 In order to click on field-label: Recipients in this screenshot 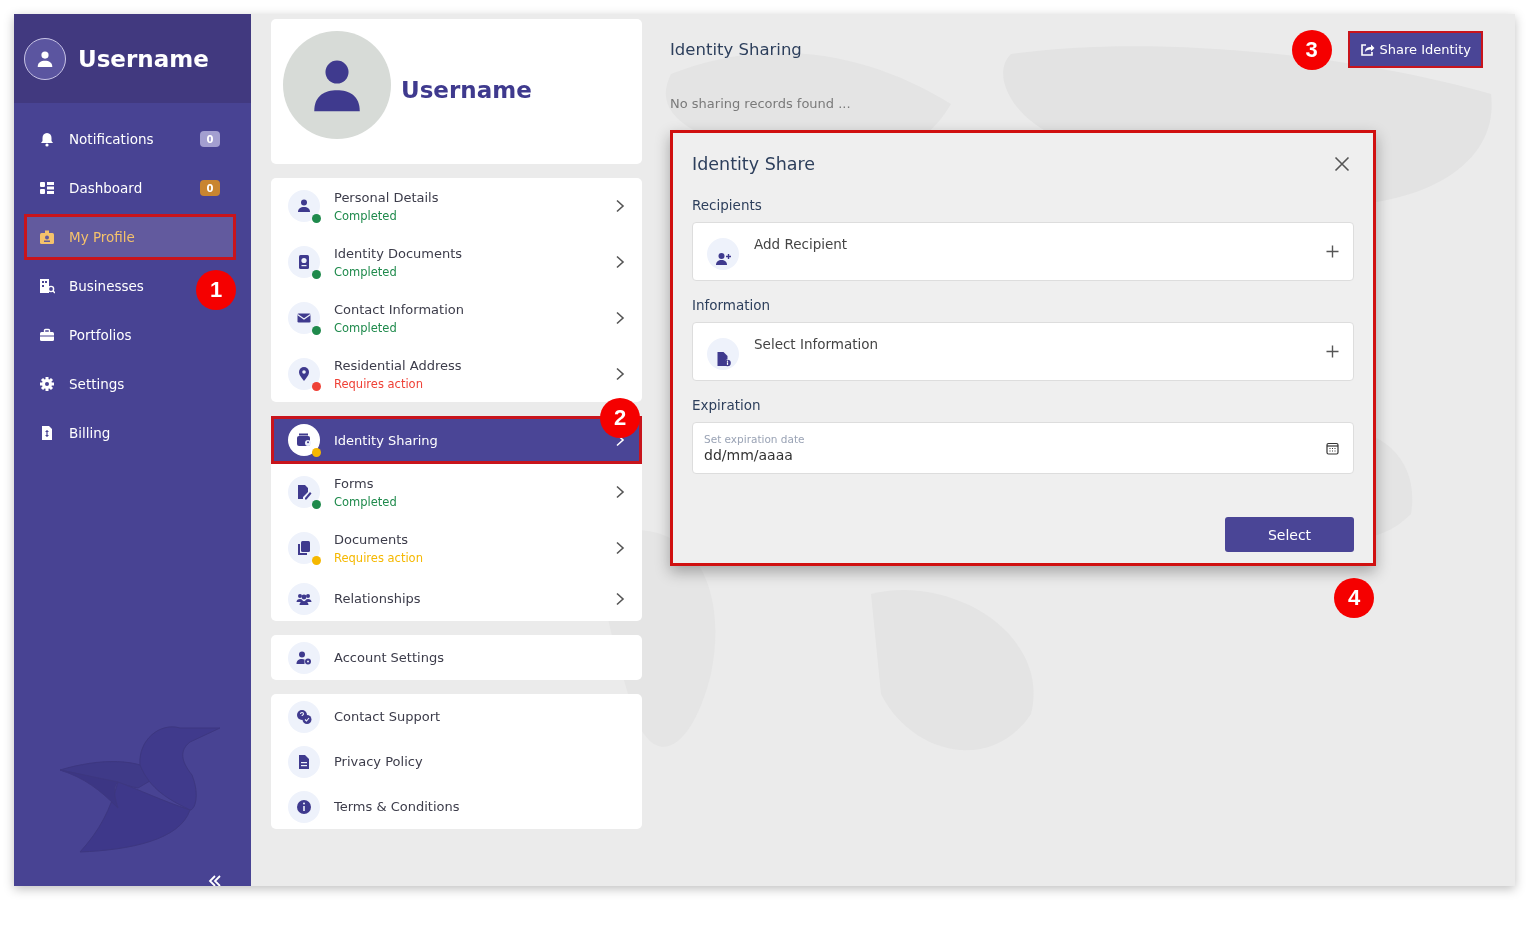, I will do `click(727, 205)`.